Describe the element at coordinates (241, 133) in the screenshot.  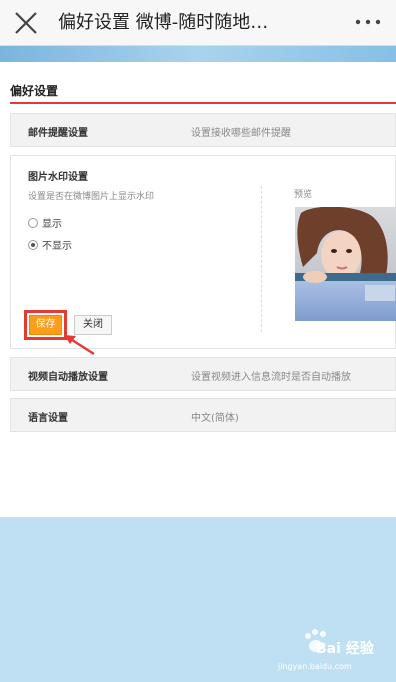
I see `mail-settings-desc: 设置接收哪些邮件提醒` at that location.